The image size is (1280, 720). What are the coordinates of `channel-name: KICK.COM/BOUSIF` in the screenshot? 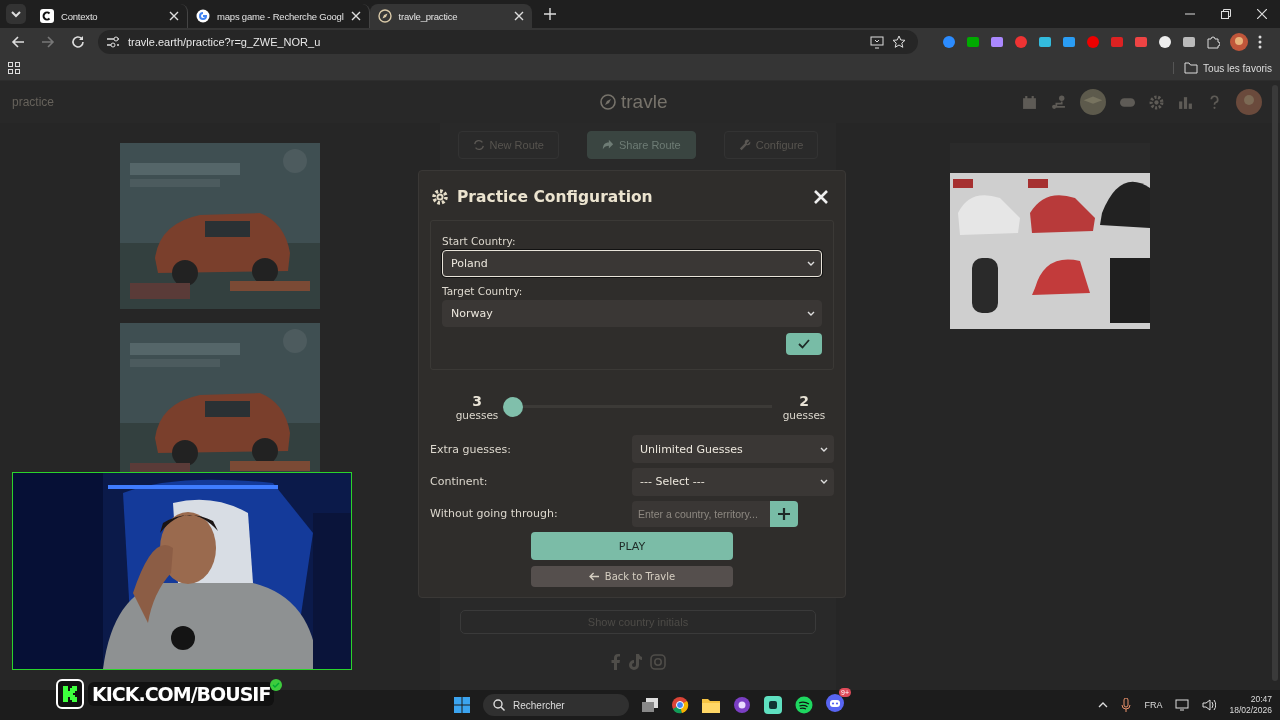 It's located at (181, 694).